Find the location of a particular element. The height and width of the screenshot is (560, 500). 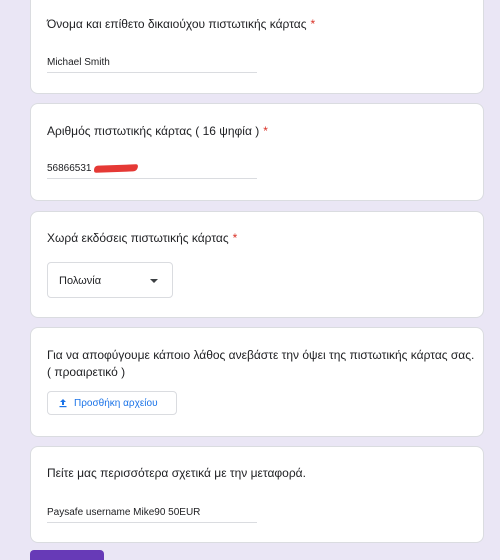

question-title-line2: ( προαιρετικό ) is located at coordinates (86, 372).